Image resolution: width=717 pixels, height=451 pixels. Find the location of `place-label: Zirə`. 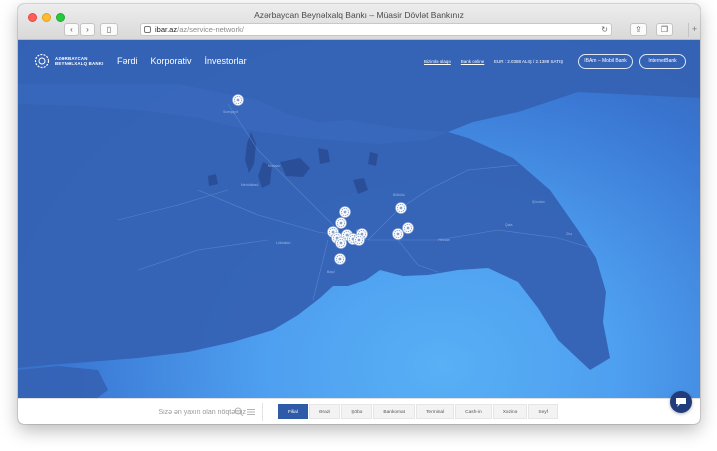

place-label: Zirə is located at coordinates (569, 234).